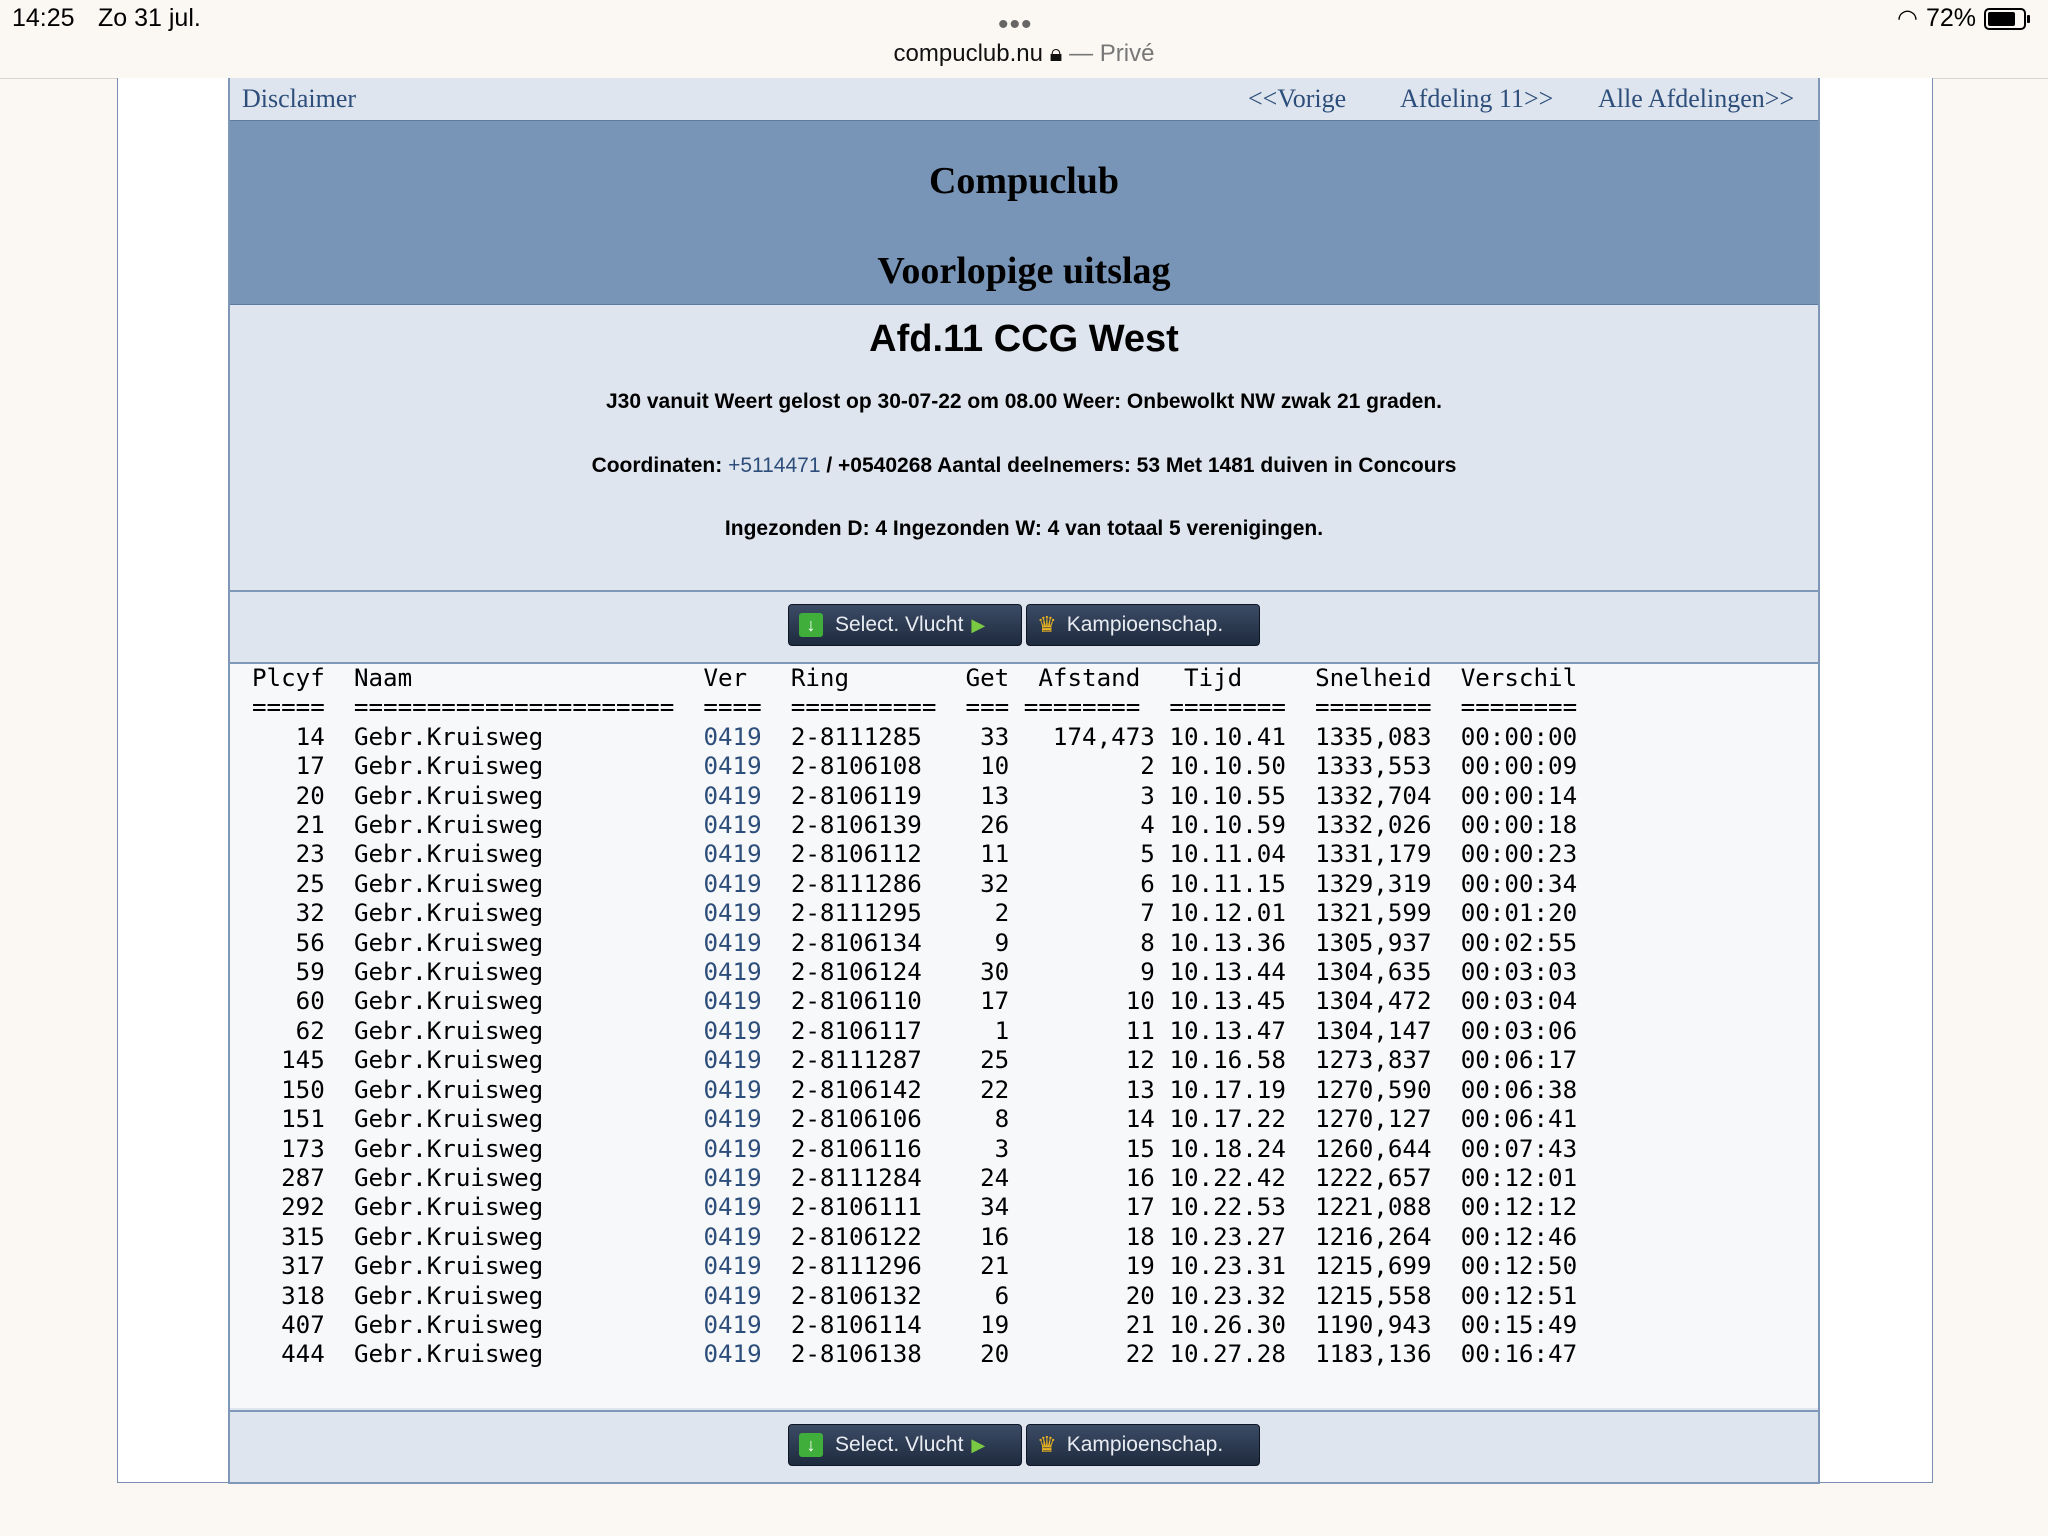  What do you see at coordinates (288, 913) in the screenshot?
I see `cell-place: 32` at bounding box center [288, 913].